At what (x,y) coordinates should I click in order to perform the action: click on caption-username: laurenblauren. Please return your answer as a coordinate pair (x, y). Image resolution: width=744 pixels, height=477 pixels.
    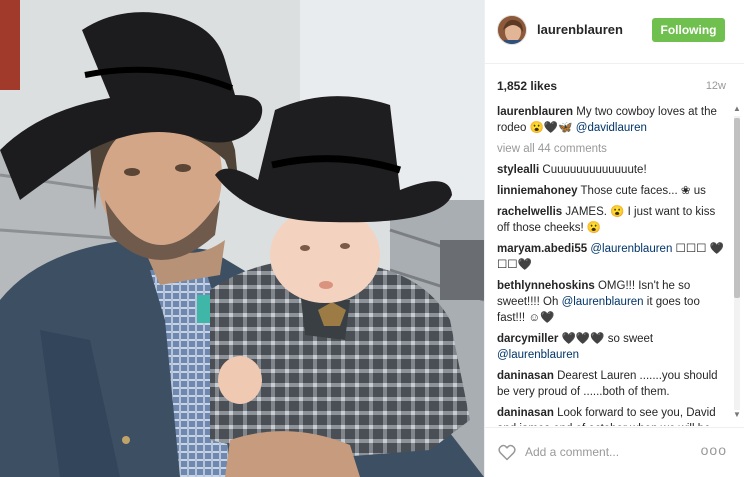
    Looking at the image, I should click on (535, 112).